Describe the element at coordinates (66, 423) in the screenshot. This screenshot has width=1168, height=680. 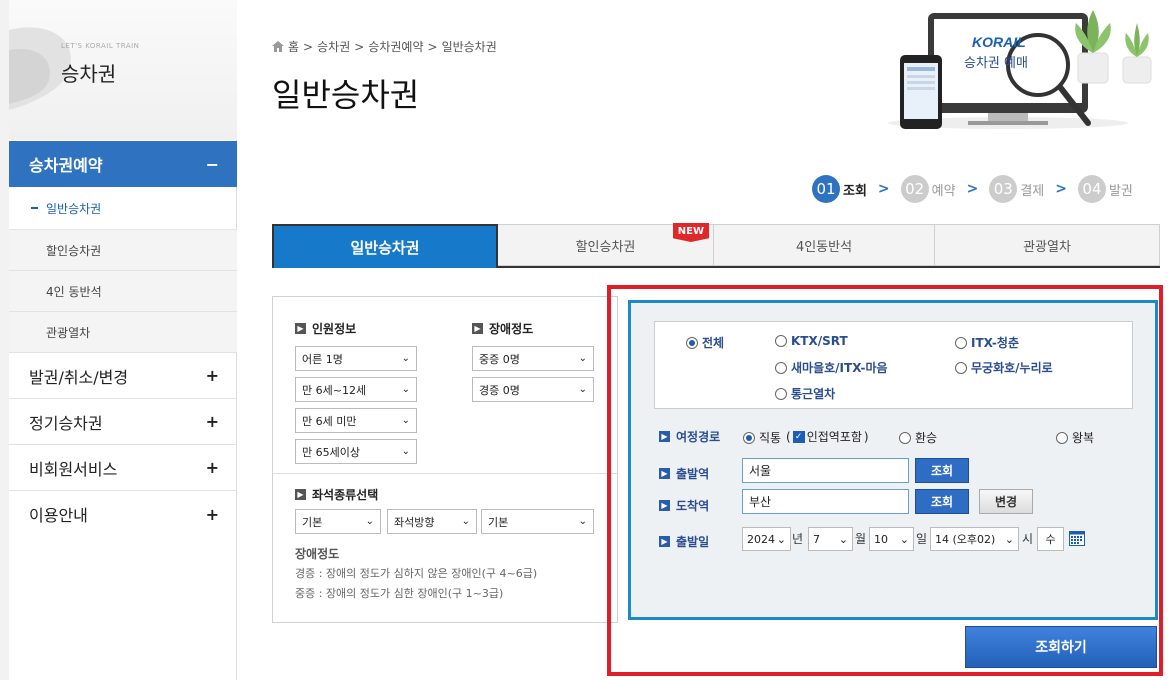
I see `sidebar-item-label: 정기승차권` at that location.